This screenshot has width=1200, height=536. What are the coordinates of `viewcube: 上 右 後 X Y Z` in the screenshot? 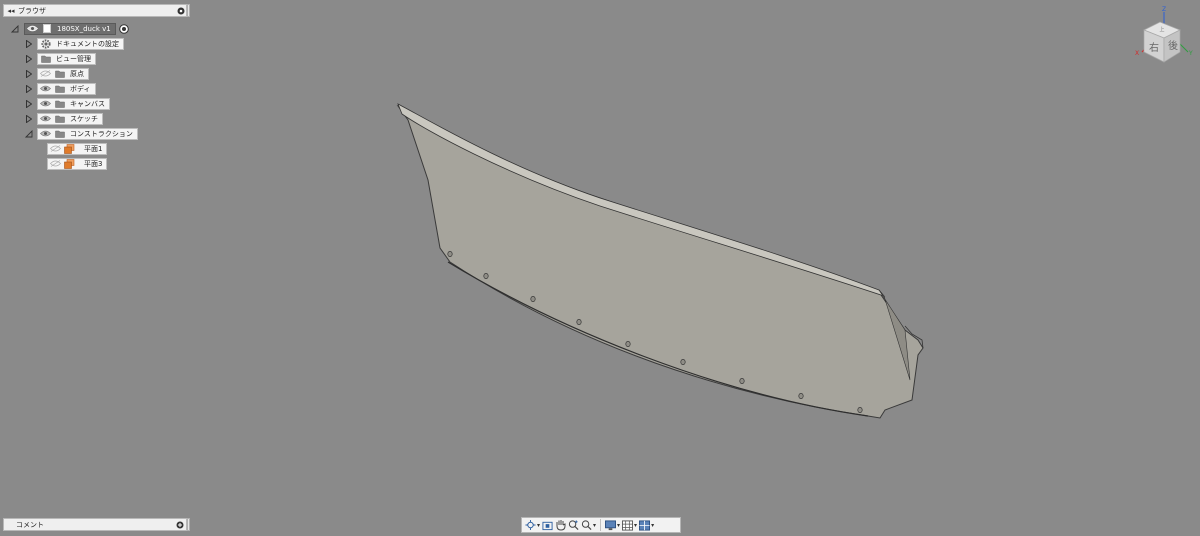 It's located at (1164, 36).